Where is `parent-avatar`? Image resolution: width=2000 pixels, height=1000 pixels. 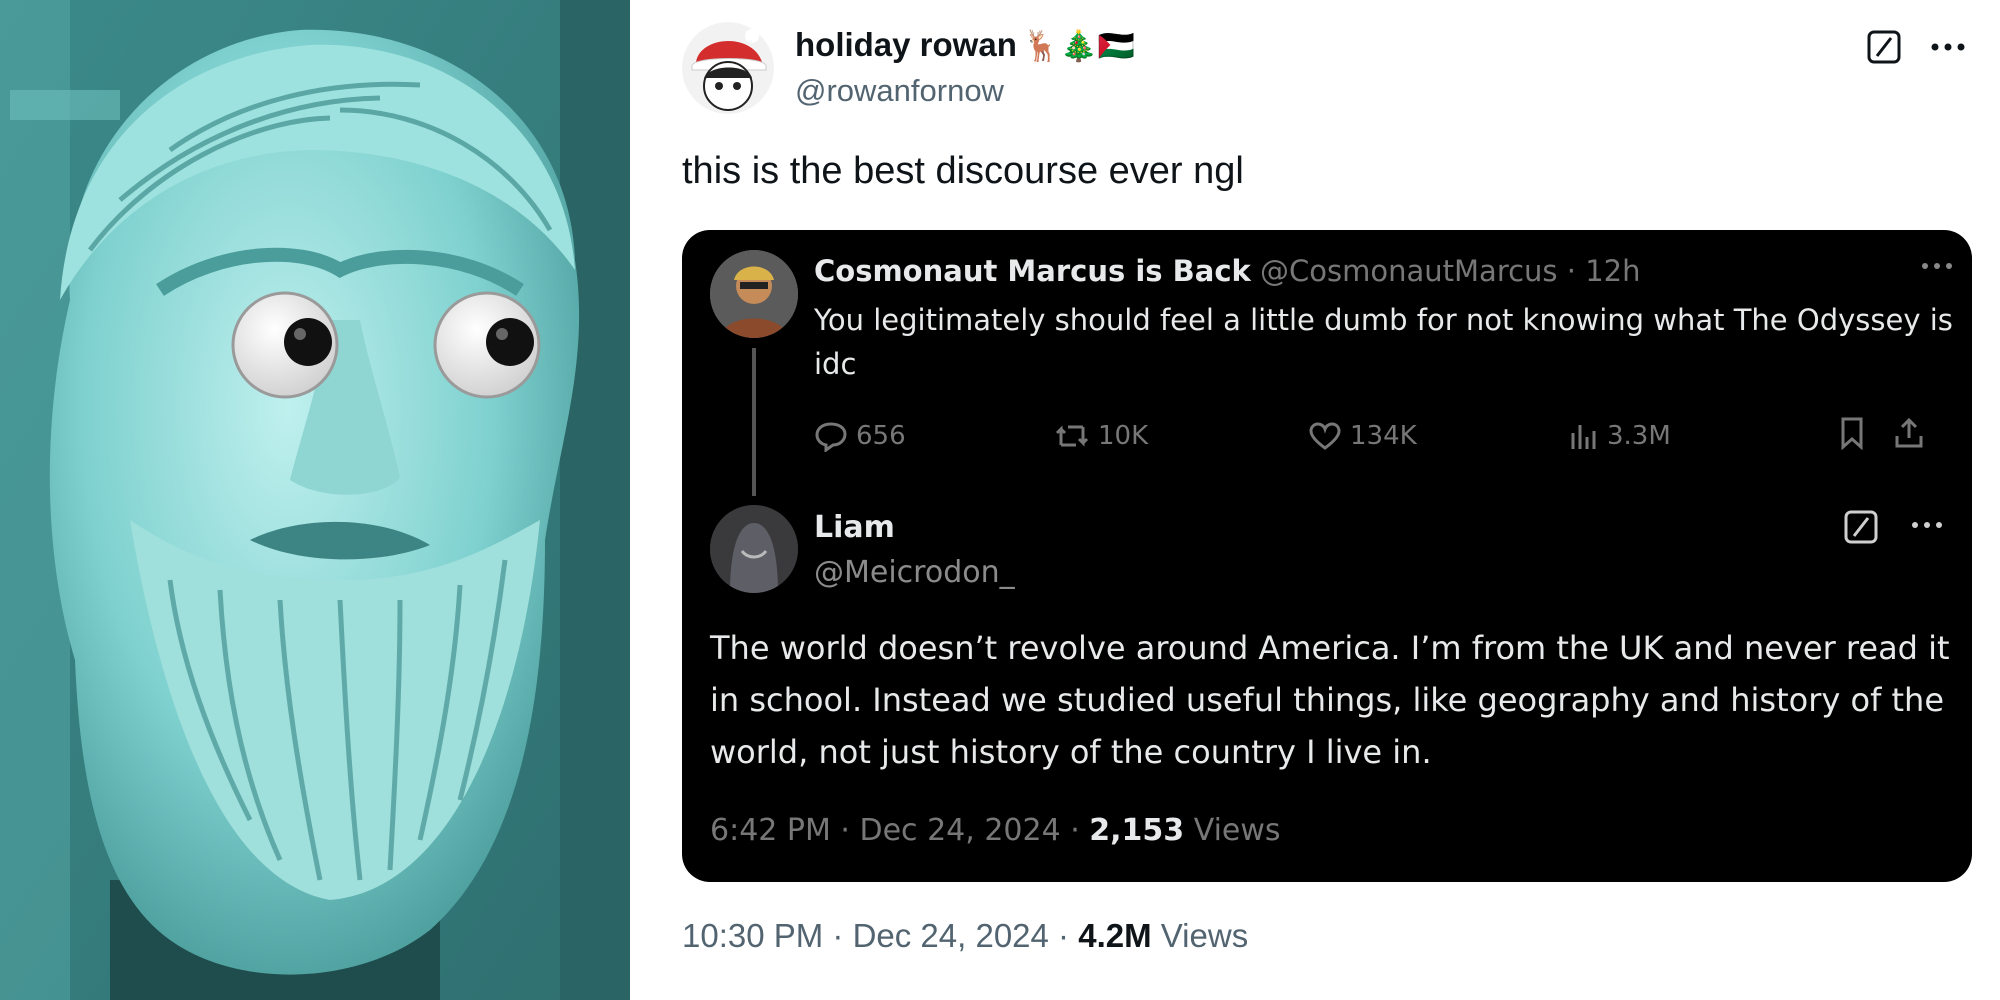
parent-avatar is located at coordinates (754, 294).